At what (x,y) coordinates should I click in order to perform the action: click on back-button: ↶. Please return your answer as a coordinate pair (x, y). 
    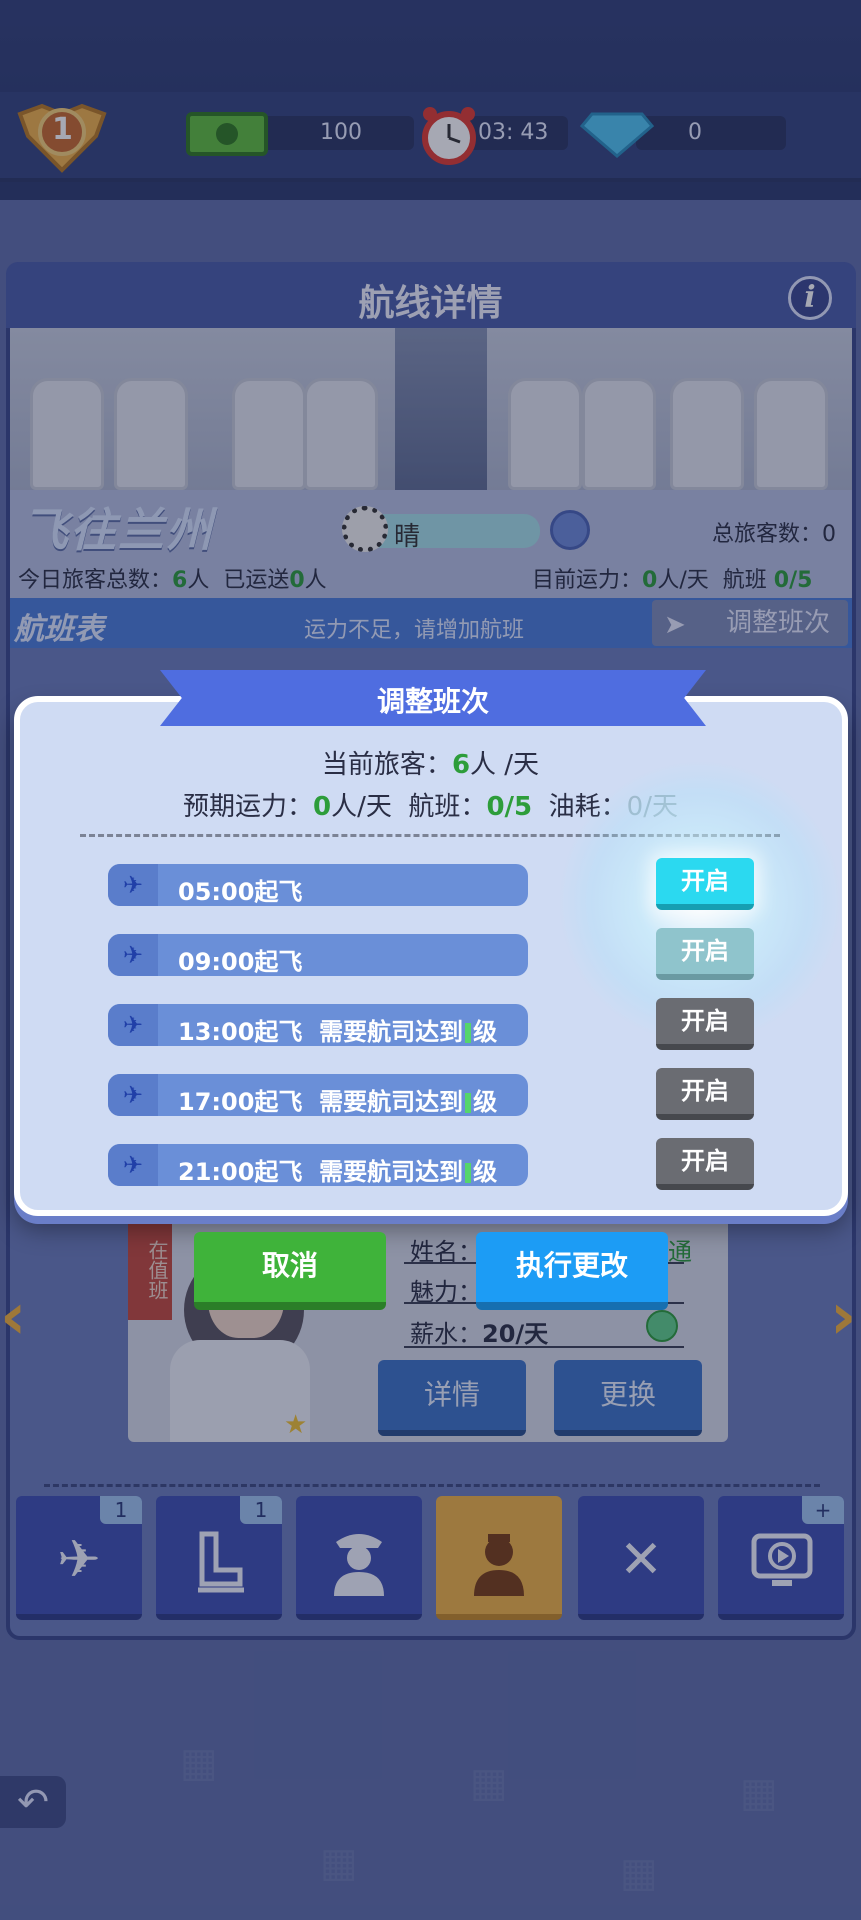
    Looking at the image, I should click on (33, 1802).